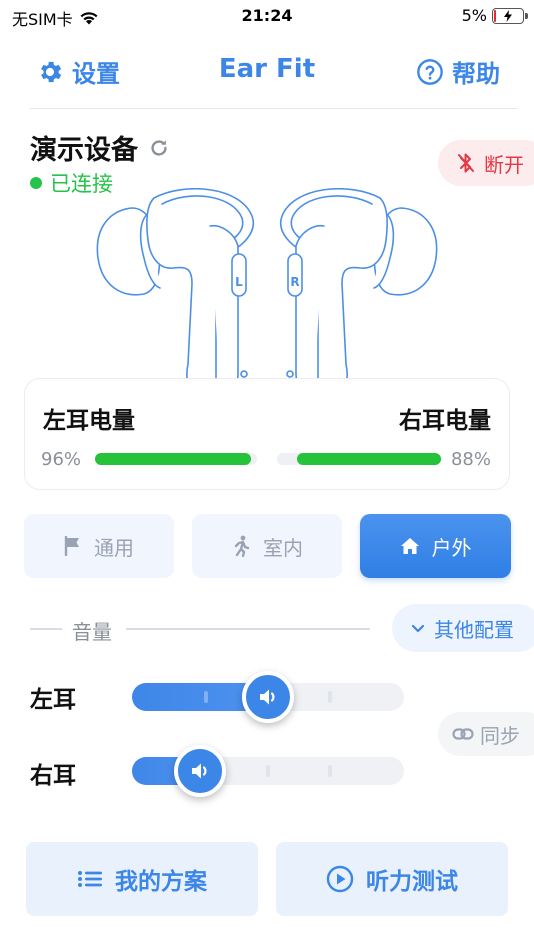 This screenshot has width=534, height=950. What do you see at coordinates (248, 629) in the screenshot?
I see `volume-divider-right` at bounding box center [248, 629].